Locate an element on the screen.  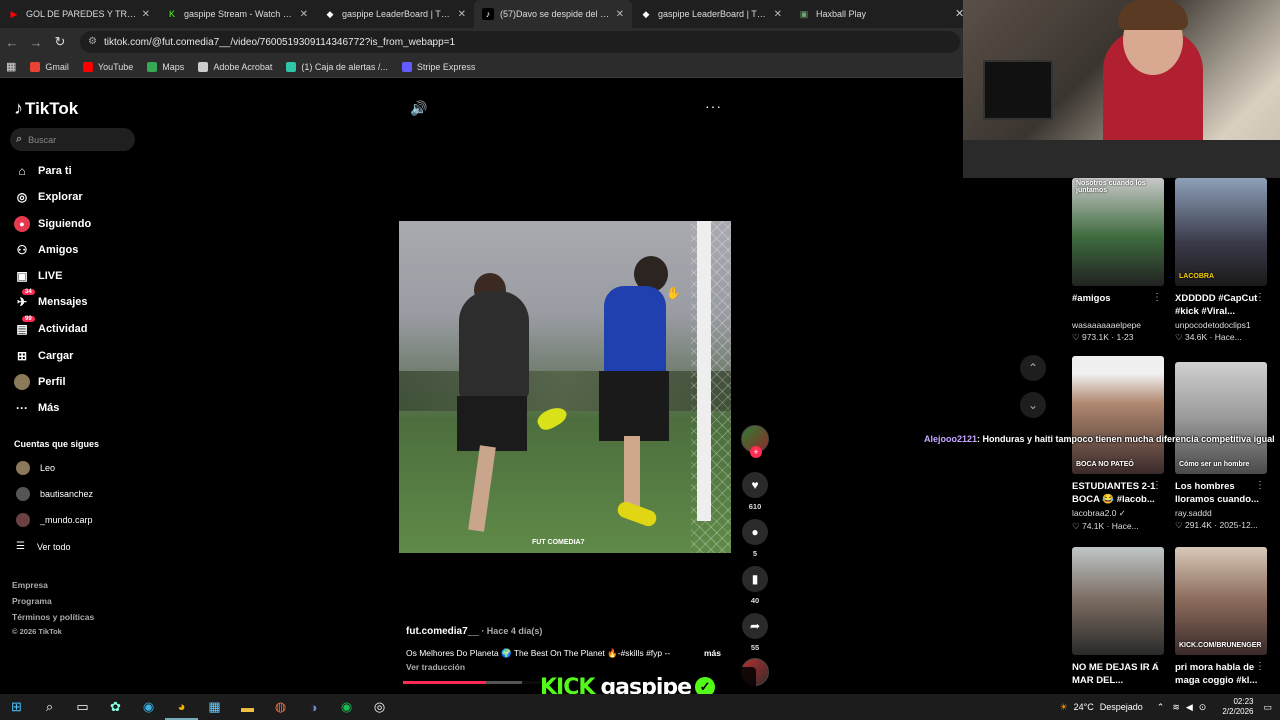
back-icon: ← is located at coordinates (12, 42).